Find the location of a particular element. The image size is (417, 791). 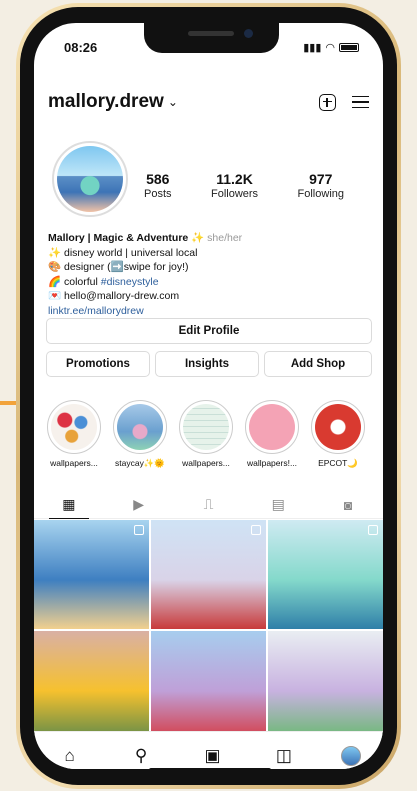

story-highlight: EPCOT🌙 is located at coordinates (338, 434).